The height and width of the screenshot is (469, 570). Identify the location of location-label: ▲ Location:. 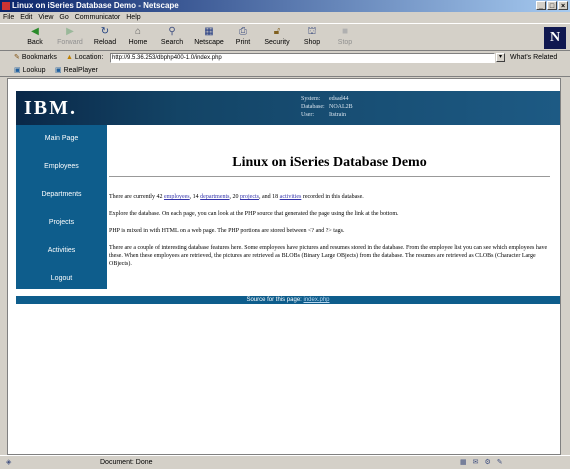
(85, 57).